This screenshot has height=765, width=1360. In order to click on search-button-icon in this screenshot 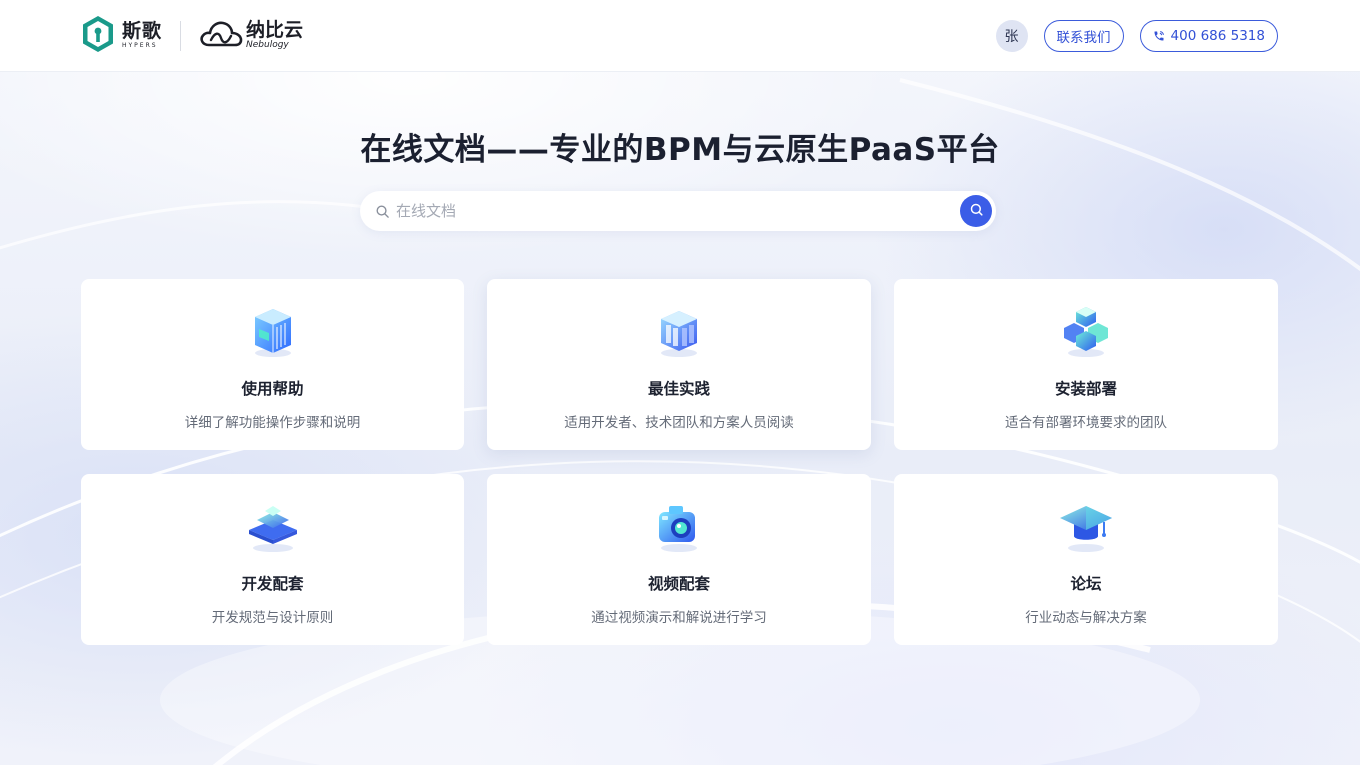, I will do `click(976, 211)`.